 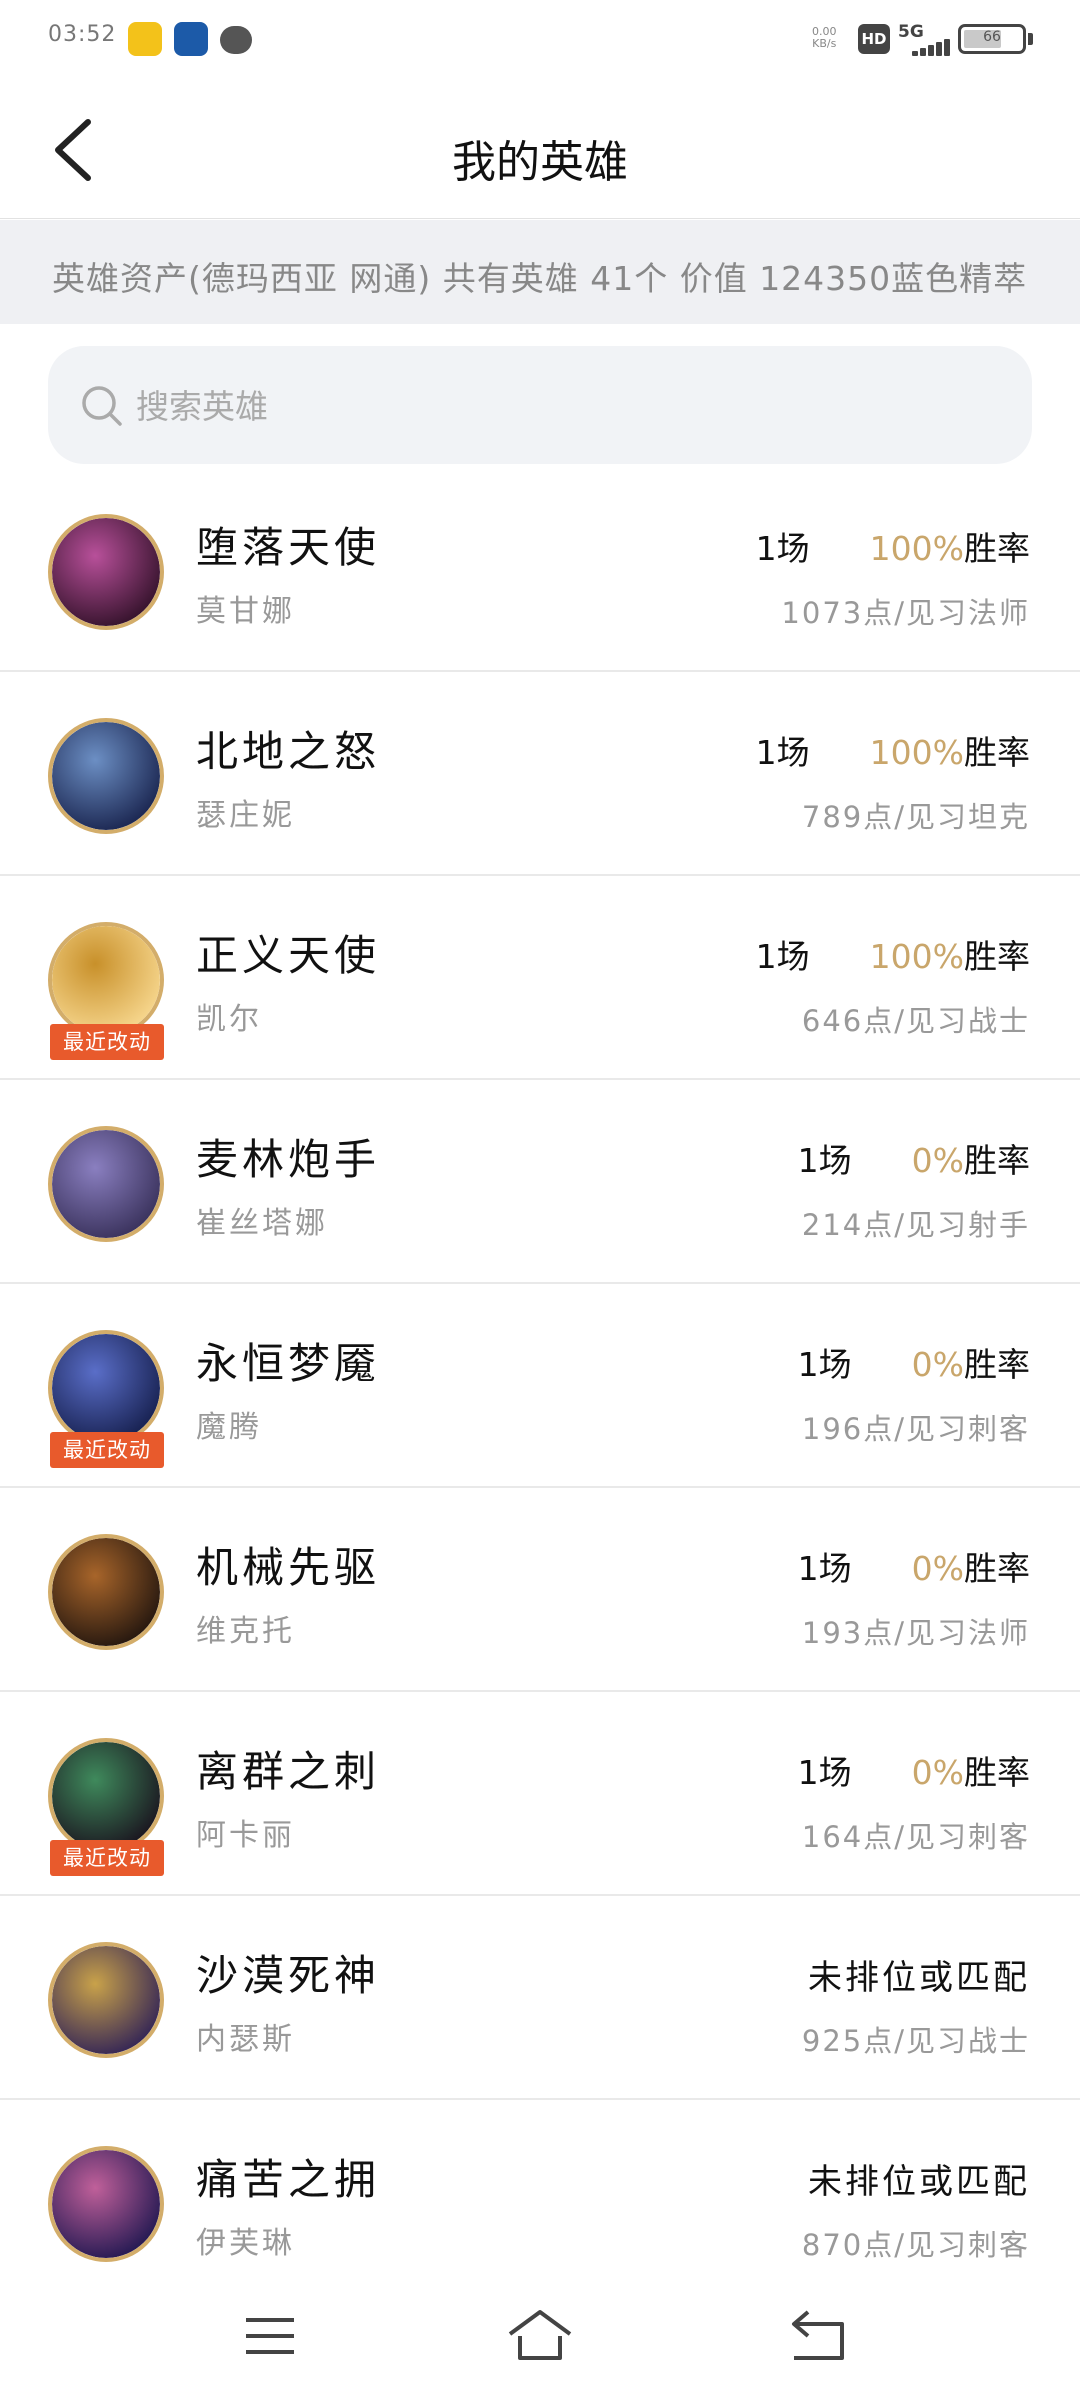 I want to click on hero-list-item: 北地之怒瑟庄妮 1场 100%胜率 789点/见习坦克, so click(x=540, y=774).